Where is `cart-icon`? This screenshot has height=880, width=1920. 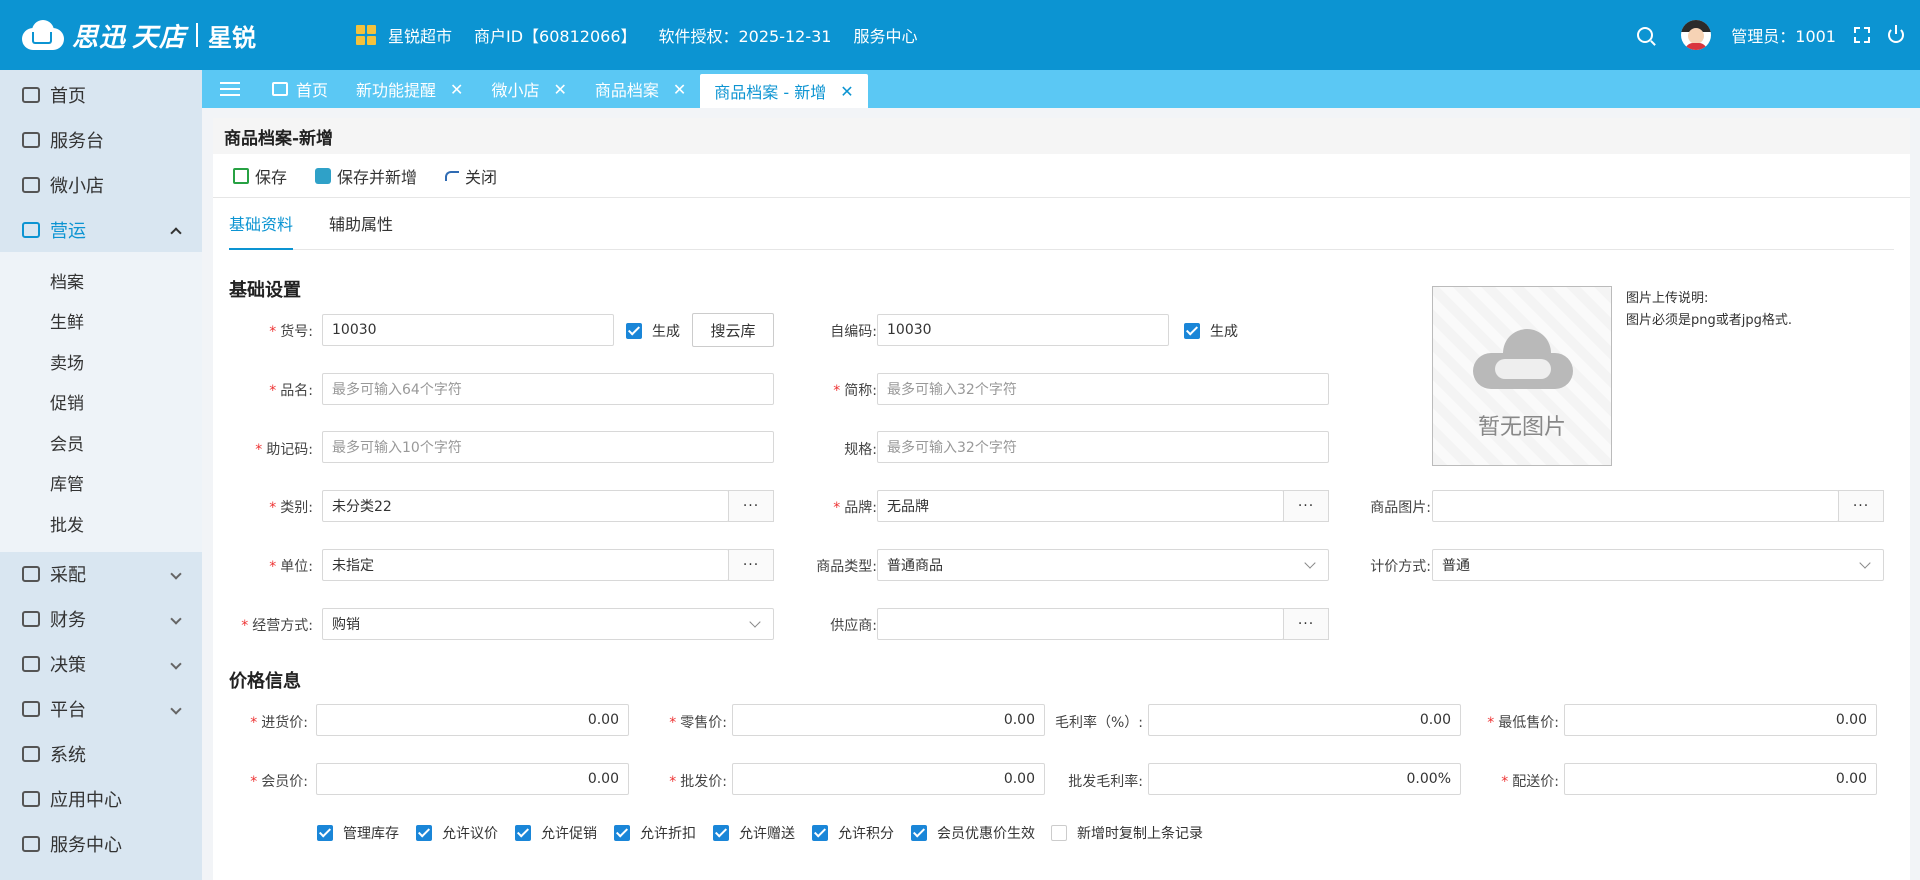 cart-icon is located at coordinates (31, 574).